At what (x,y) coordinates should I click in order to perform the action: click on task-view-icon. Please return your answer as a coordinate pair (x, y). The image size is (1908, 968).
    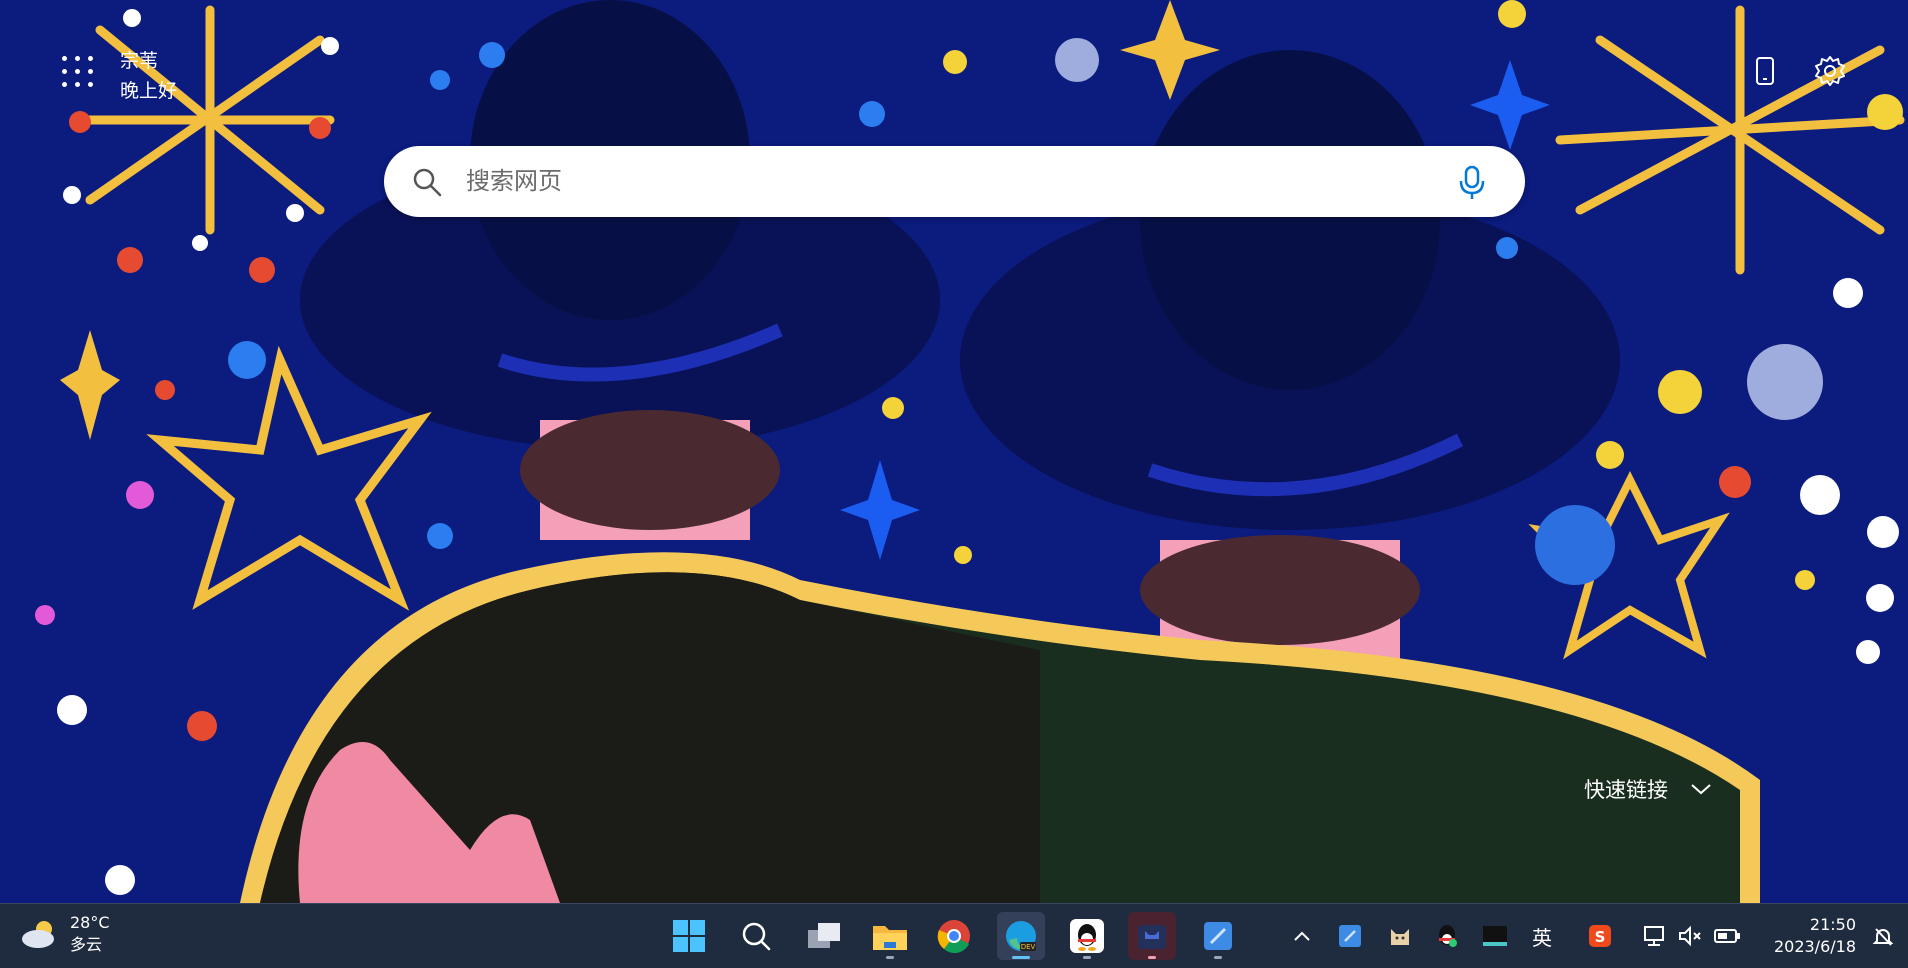
    Looking at the image, I should click on (824, 935).